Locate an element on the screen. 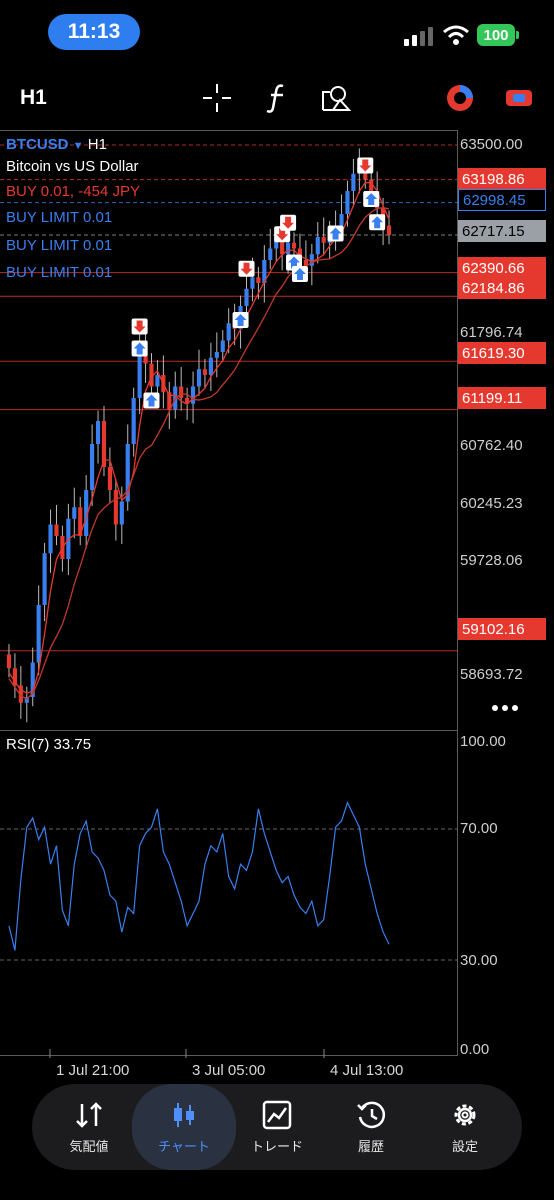 This screenshot has width=554, height=1200. price-box-sell: 63198.86 is located at coordinates (502, 179).